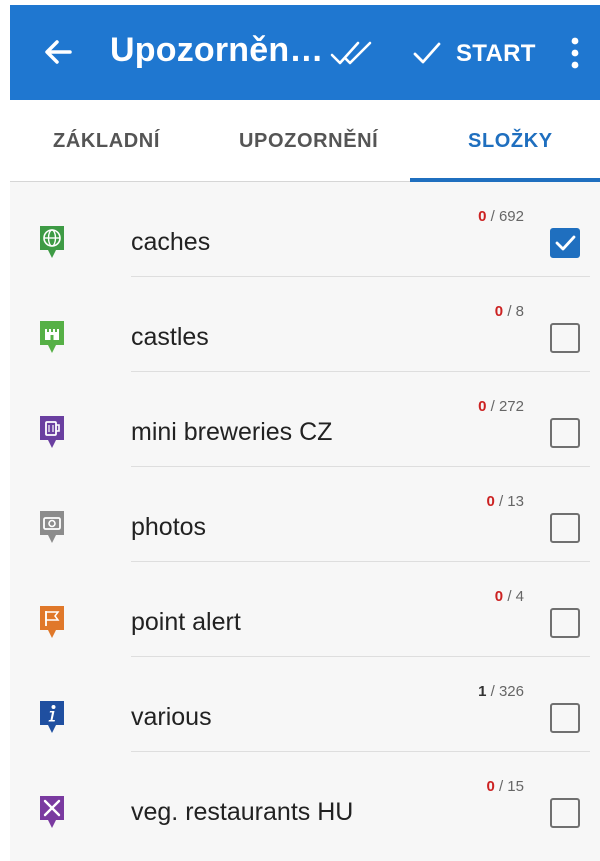 This screenshot has width=600, height=861. I want to click on folder-name: various, so click(171, 717).